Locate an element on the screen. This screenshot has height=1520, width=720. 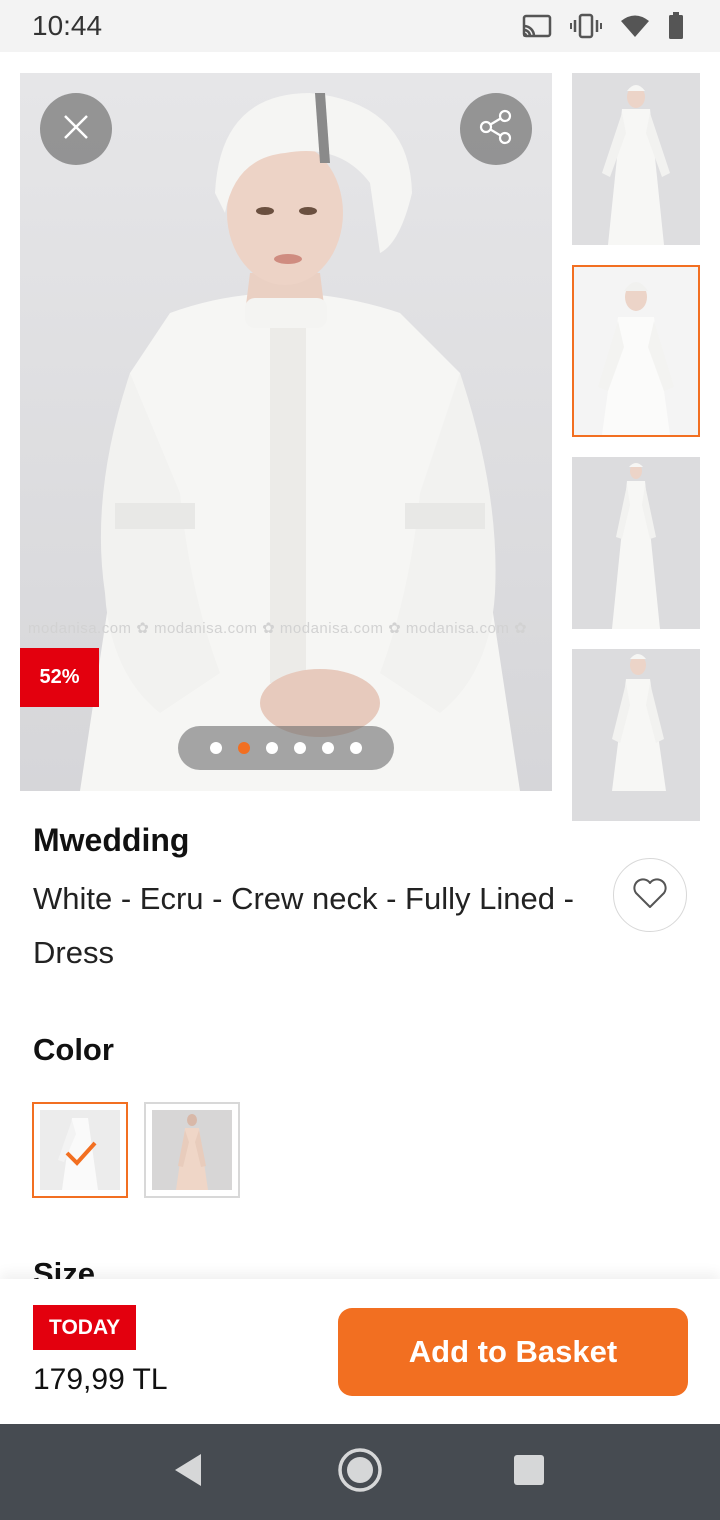
check-icon is located at coordinates (81, 1155).